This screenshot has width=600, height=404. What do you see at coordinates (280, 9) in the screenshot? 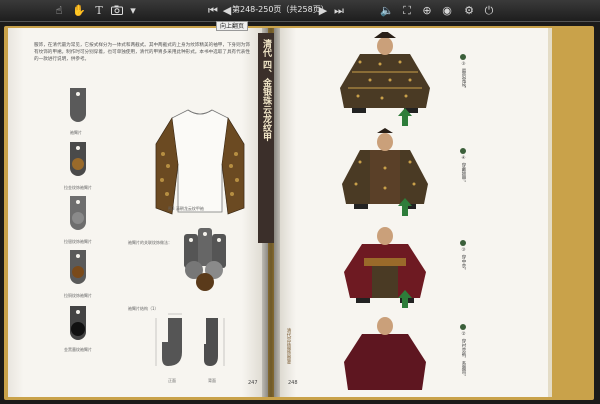
I see `page-indicator: 第248-250页（共258页）` at bounding box center [280, 9].